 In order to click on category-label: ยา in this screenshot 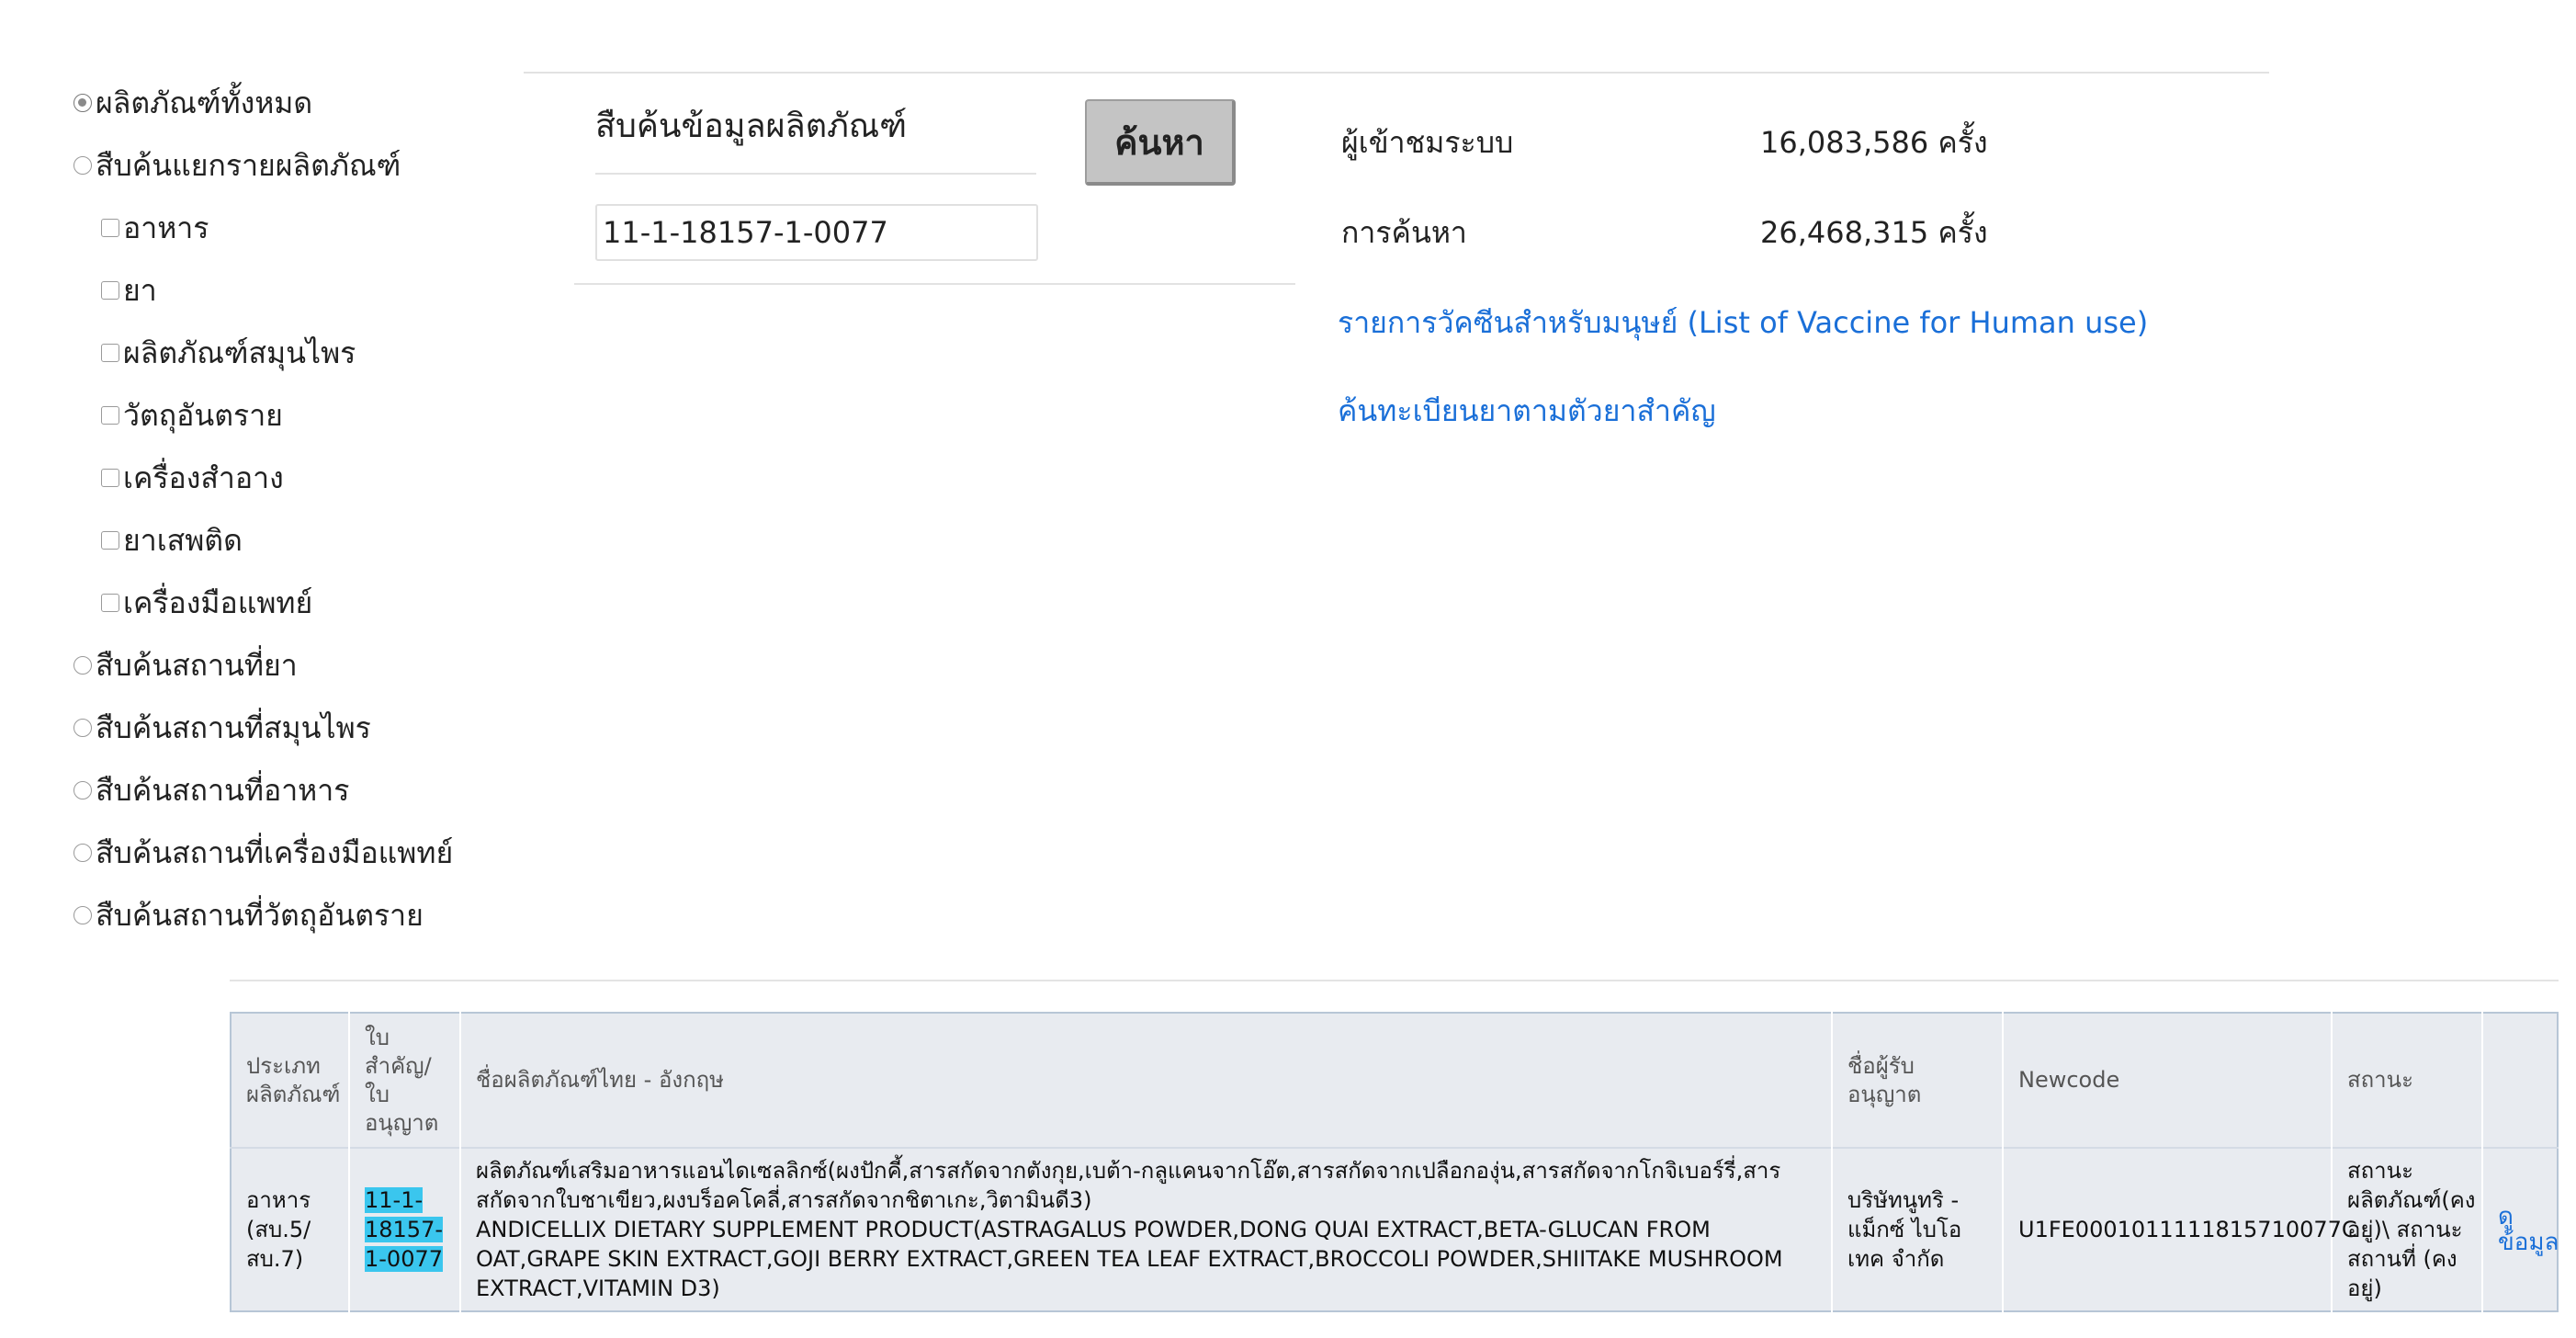, I will do `click(140, 290)`.